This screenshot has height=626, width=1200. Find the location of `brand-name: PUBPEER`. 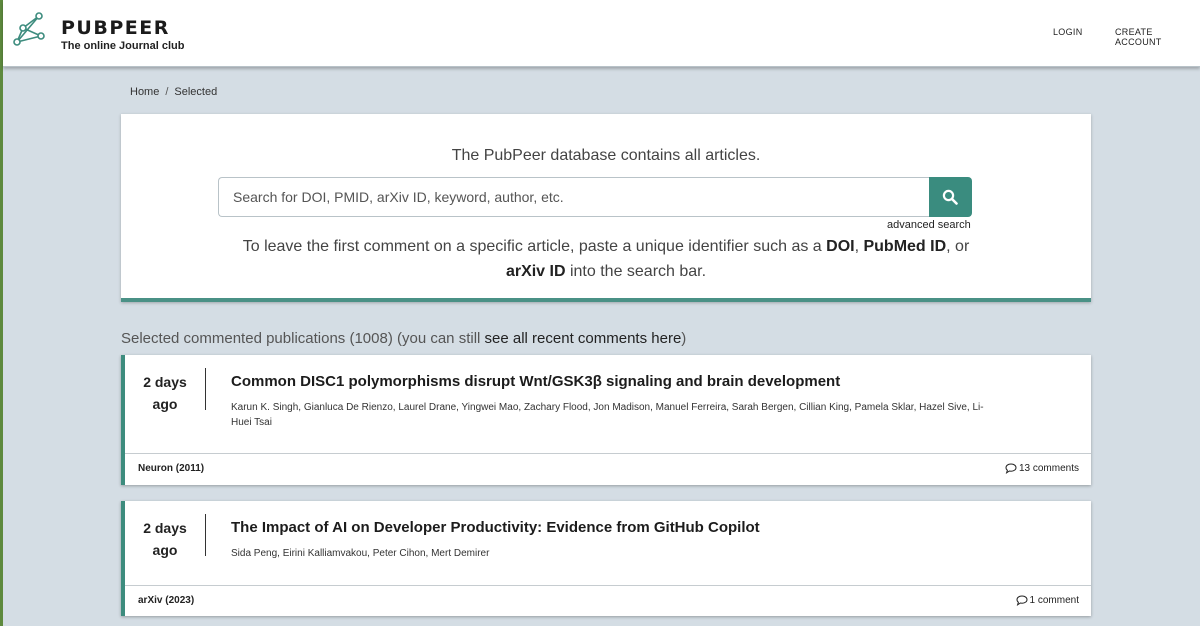

brand-name: PUBPEER is located at coordinates (115, 28).